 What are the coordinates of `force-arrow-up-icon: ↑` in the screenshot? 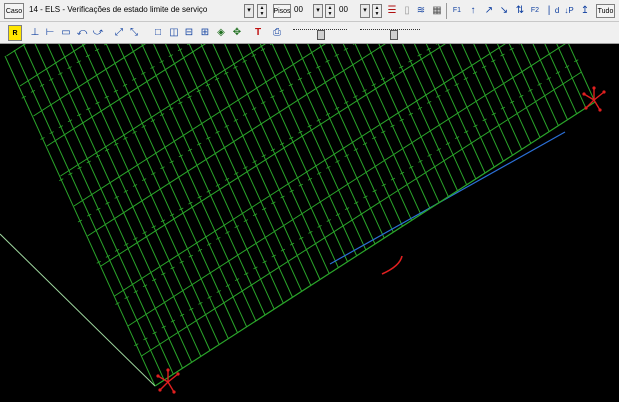 It's located at (473, 11).